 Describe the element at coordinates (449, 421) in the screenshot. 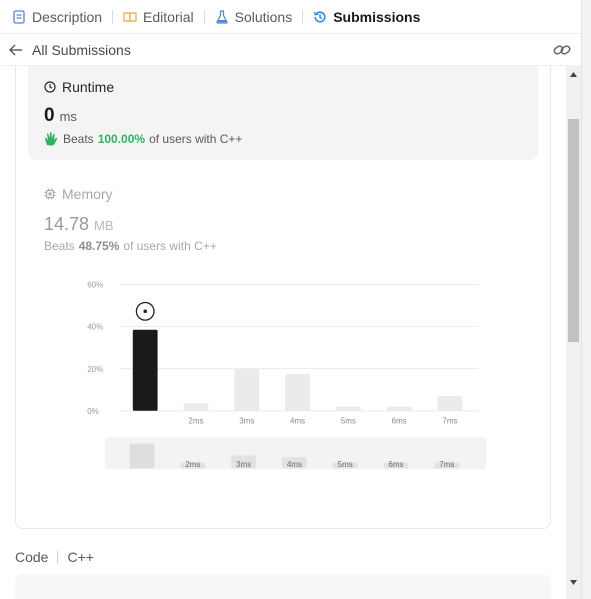

I see `x-tick-label: 7ms` at that location.